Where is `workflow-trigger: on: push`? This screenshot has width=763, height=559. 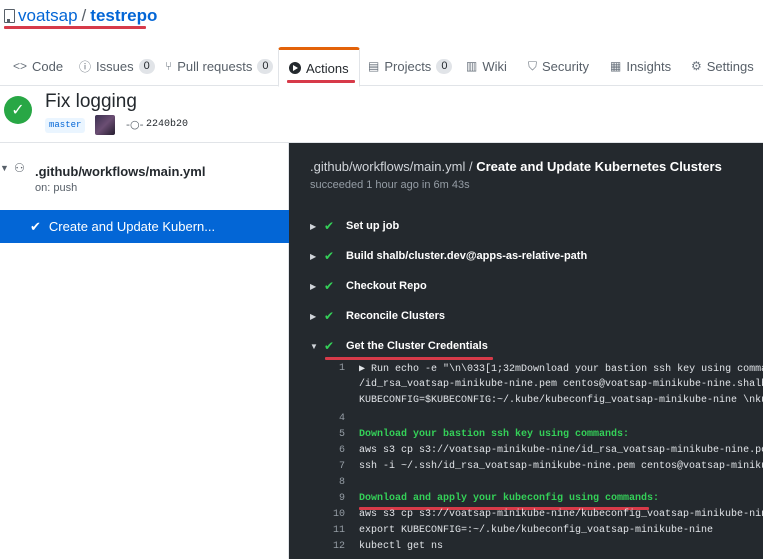
workflow-trigger: on: push is located at coordinates (56, 188).